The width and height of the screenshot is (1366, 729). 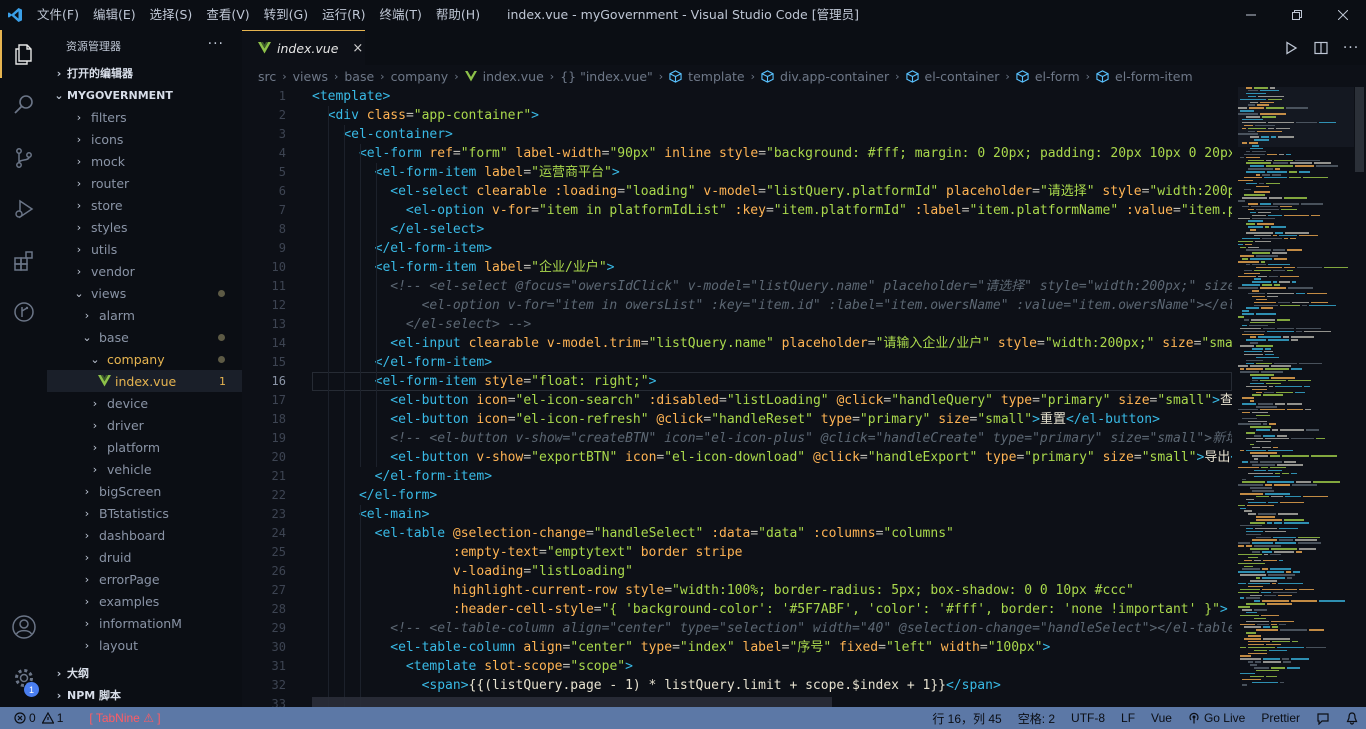 What do you see at coordinates (1036, 718) in the screenshot?
I see `indentation: 空格: 2` at bounding box center [1036, 718].